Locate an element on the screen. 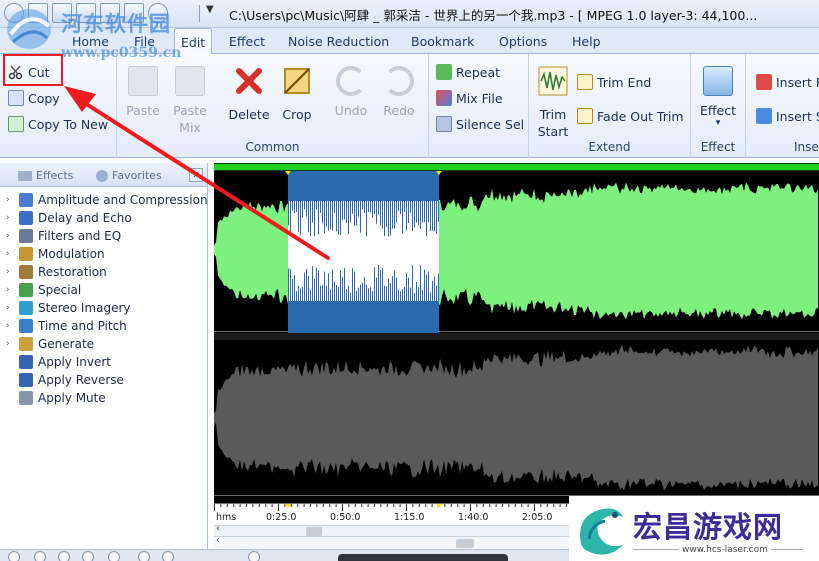 Image resolution: width=819 pixels, height=561 pixels. tree-item: Apply Invert is located at coordinates (58, 362).